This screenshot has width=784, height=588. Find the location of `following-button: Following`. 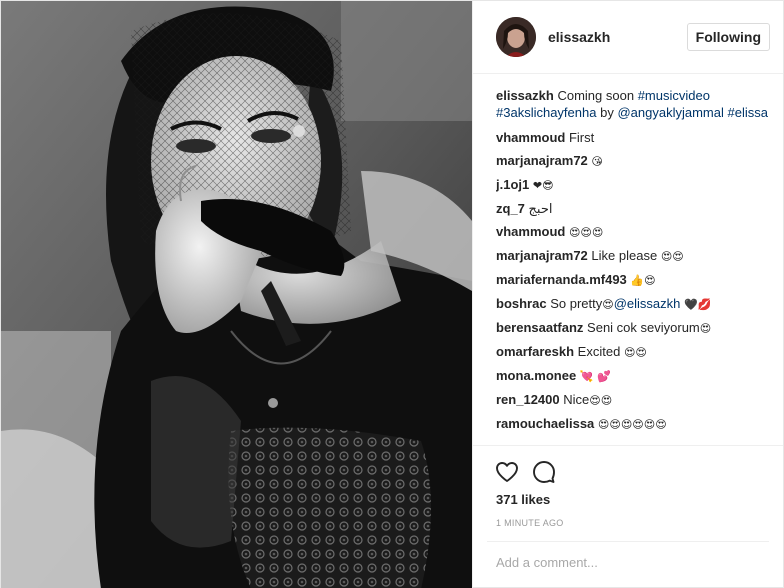

following-button: Following is located at coordinates (728, 37).